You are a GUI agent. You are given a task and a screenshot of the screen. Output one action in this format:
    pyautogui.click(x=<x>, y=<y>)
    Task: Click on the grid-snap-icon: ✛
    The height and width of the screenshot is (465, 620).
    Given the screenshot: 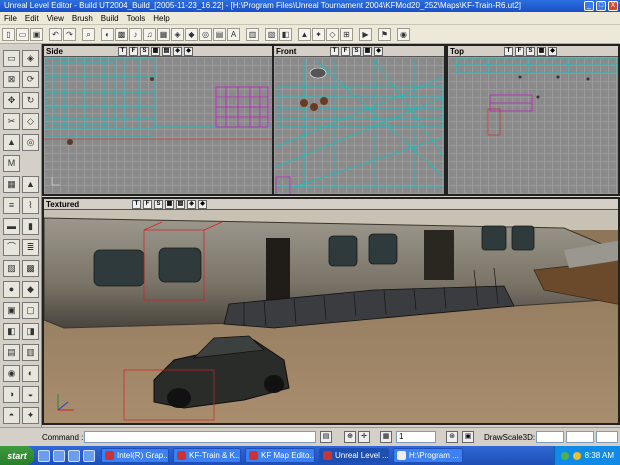 What is the action you would take?
    pyautogui.click(x=364, y=437)
    